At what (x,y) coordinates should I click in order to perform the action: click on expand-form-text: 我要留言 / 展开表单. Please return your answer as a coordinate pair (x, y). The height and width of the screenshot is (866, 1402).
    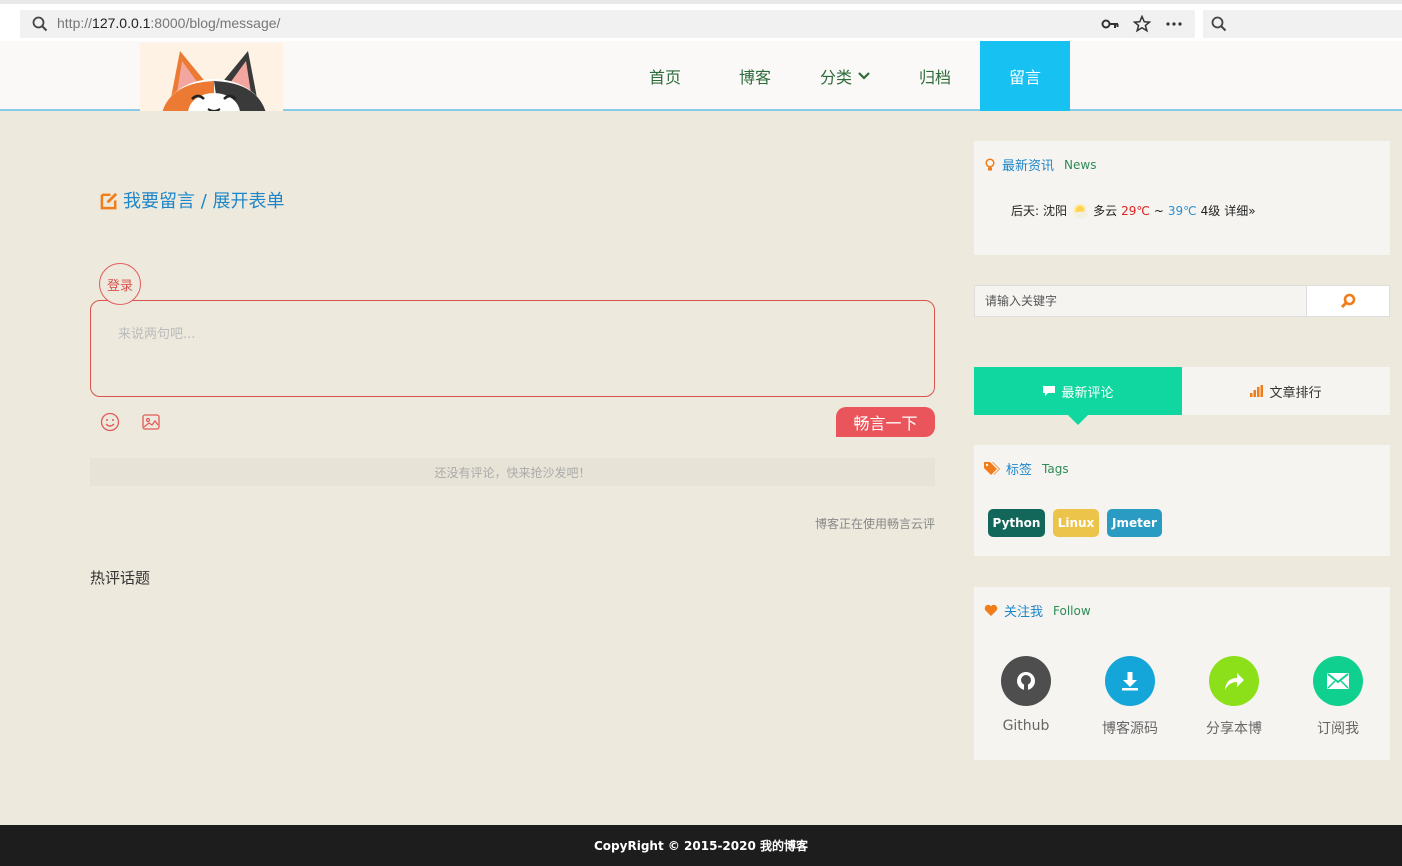
    Looking at the image, I should click on (204, 201).